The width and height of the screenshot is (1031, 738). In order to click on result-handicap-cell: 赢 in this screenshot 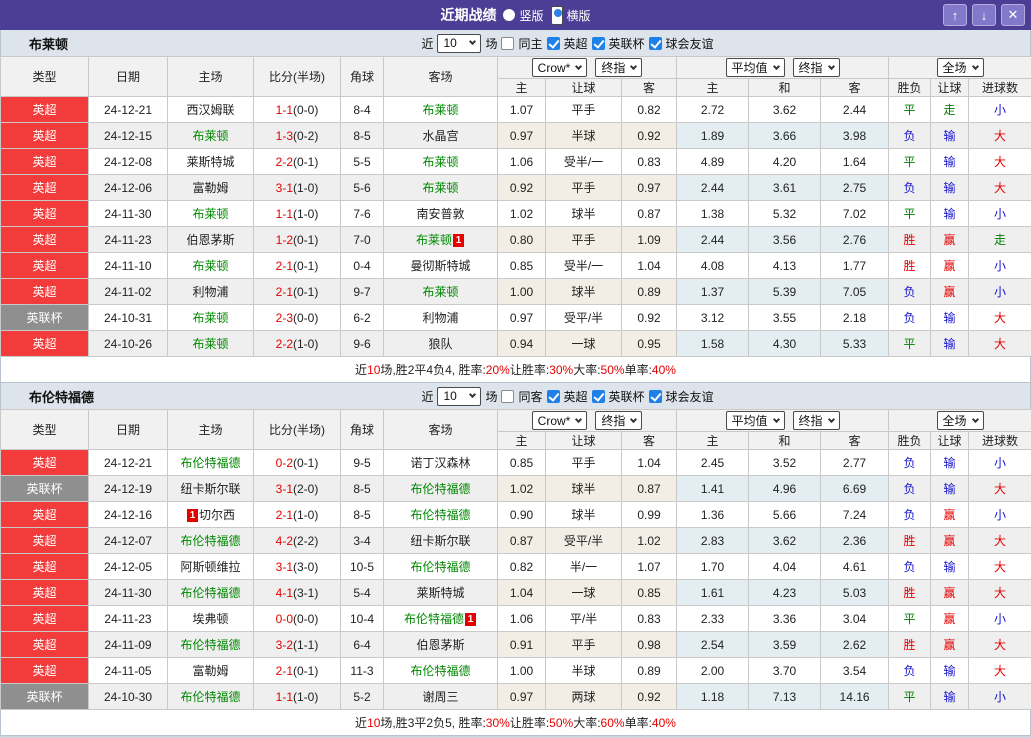, I will do `click(950, 645)`.